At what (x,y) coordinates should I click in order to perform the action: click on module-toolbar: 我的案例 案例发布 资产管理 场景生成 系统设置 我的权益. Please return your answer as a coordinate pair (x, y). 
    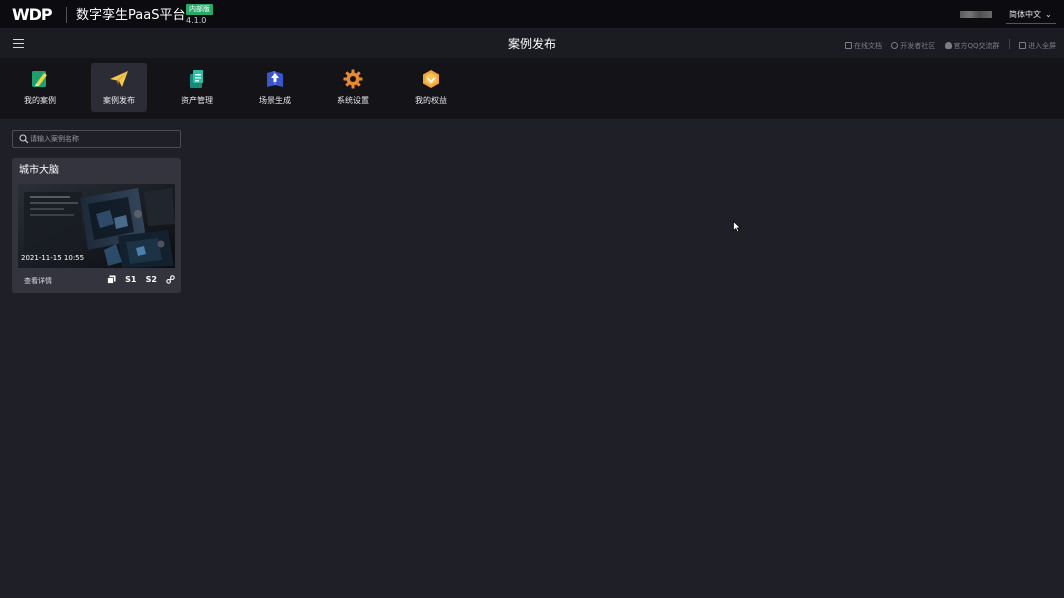
    Looking at the image, I should click on (532, 88).